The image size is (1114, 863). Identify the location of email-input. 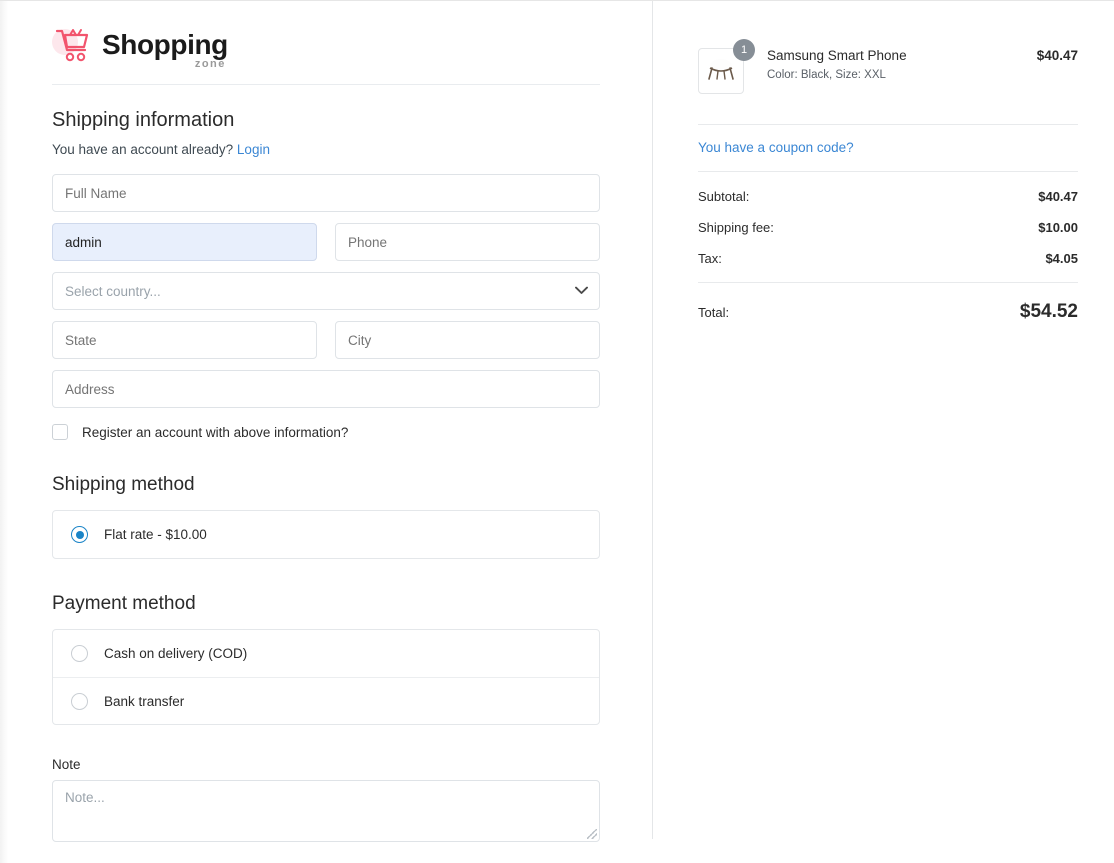
(184, 242).